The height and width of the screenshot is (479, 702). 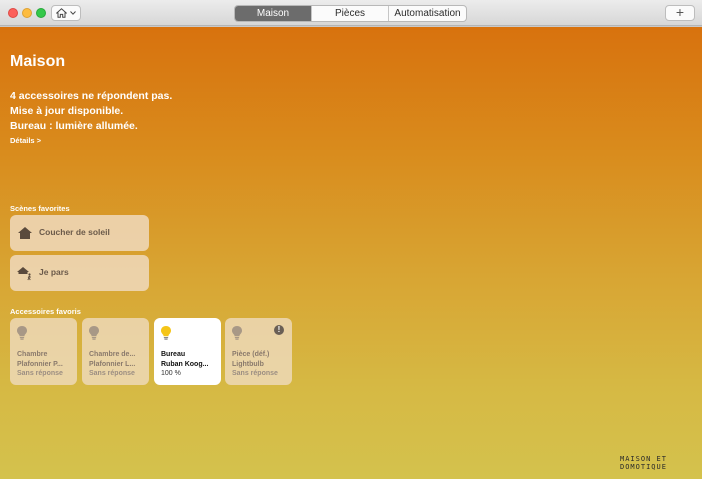 I want to click on watermark-line: MAISON ET, so click(x=643, y=459).